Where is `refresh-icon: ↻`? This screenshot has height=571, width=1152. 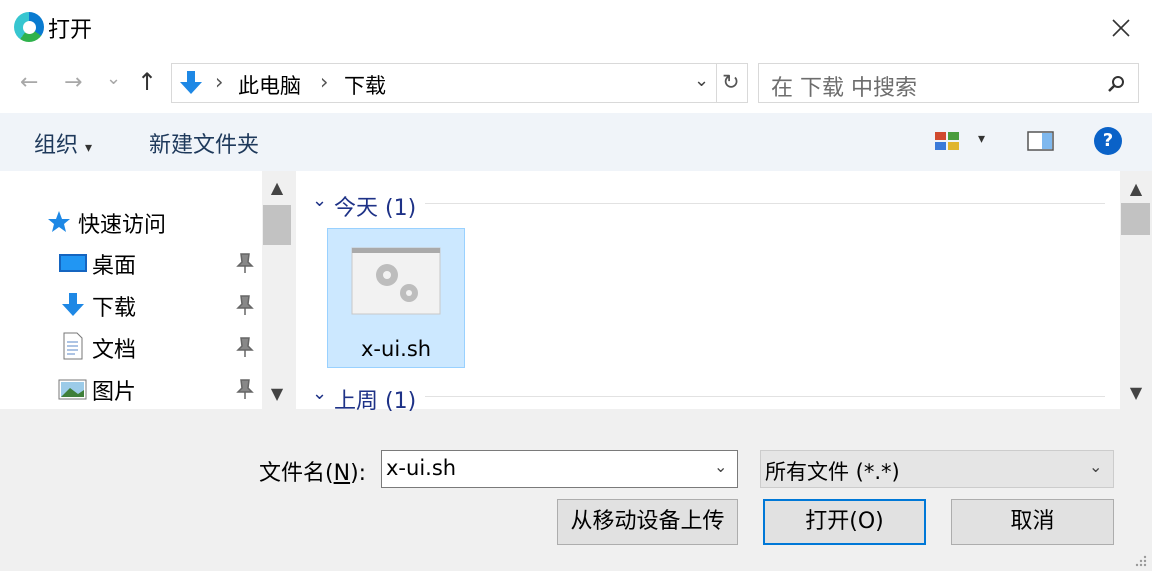 refresh-icon: ↻ is located at coordinates (731, 82).